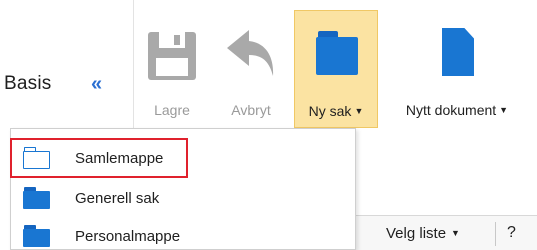 The width and height of the screenshot is (537, 250). I want to click on new-document-button-label: Nytt dokument, so click(451, 110).